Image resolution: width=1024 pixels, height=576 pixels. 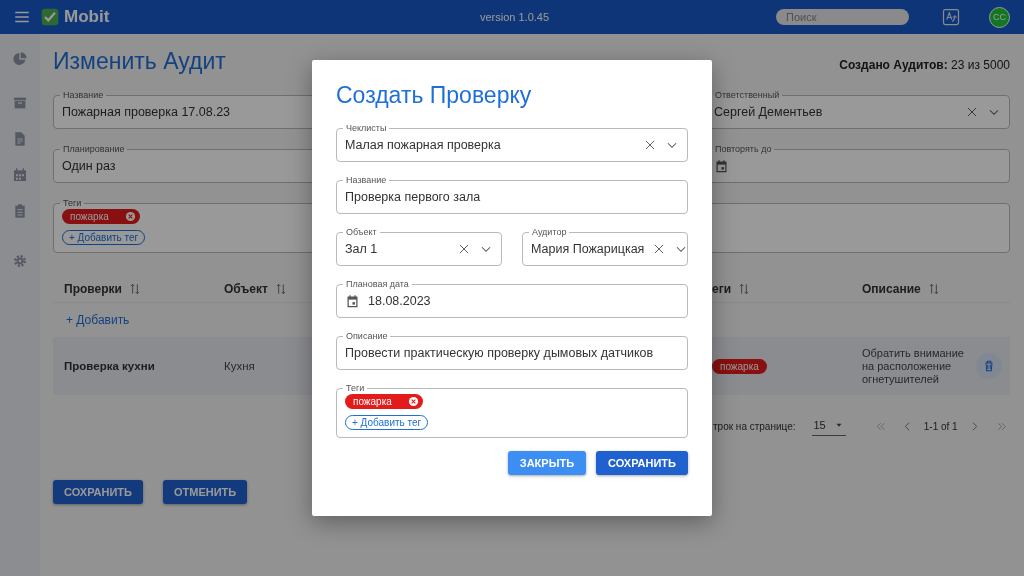 I want to click on table-cell-text: Обратить внимание на расположение огнетушителей, so click(x=913, y=366).